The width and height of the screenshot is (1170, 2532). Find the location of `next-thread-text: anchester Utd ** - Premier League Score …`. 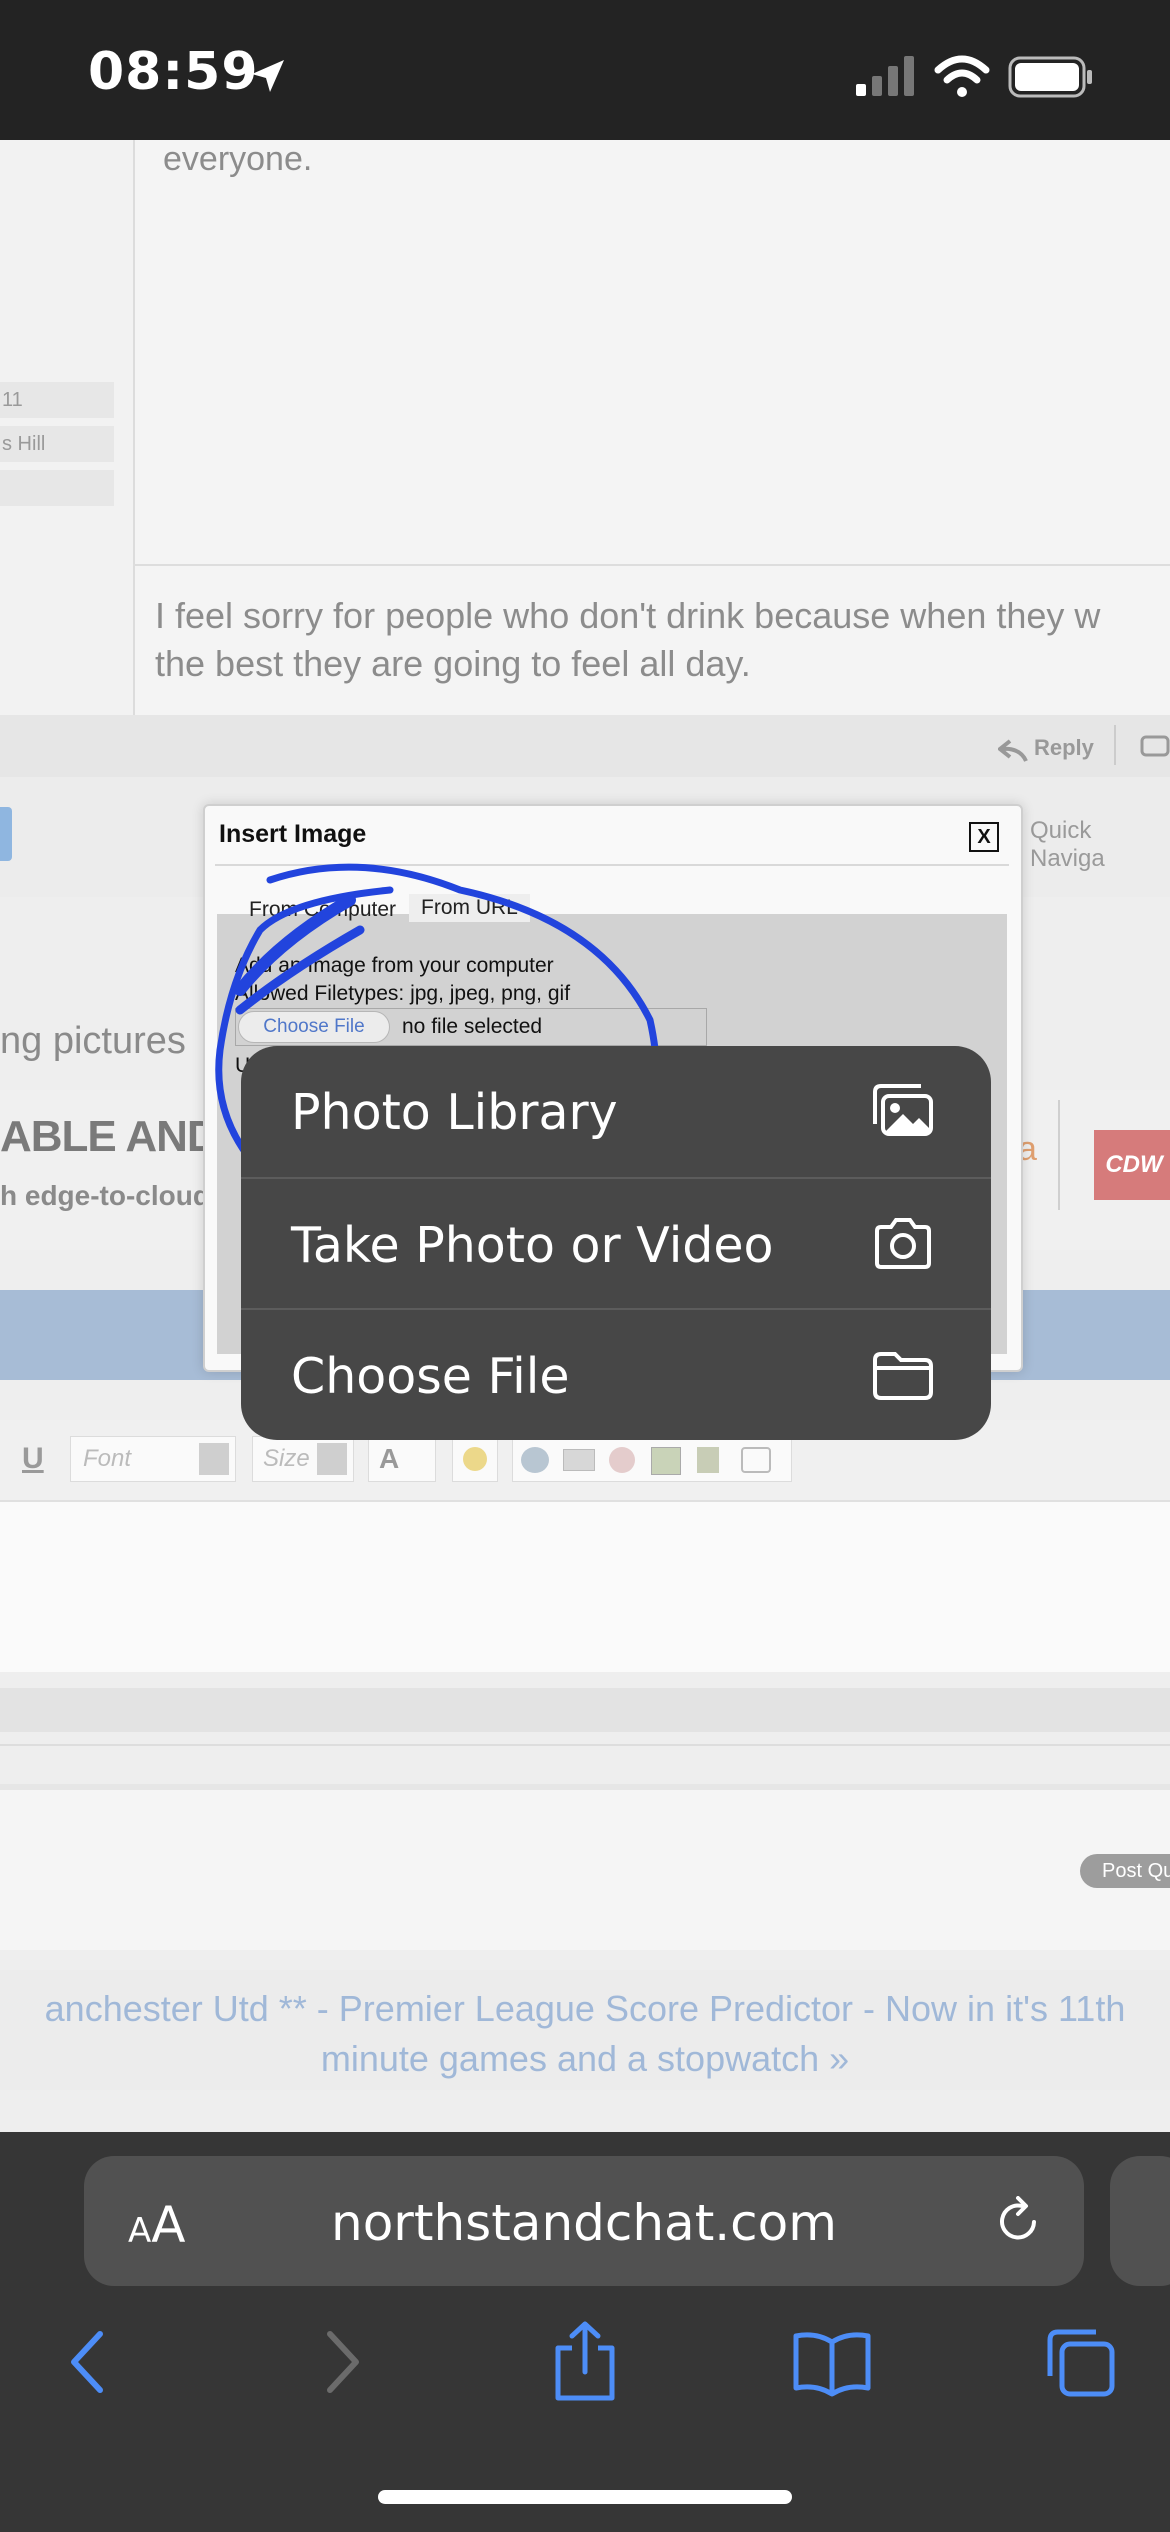

next-thread-text: anchester Utd ** - Premier League Score … is located at coordinates (585, 2034).